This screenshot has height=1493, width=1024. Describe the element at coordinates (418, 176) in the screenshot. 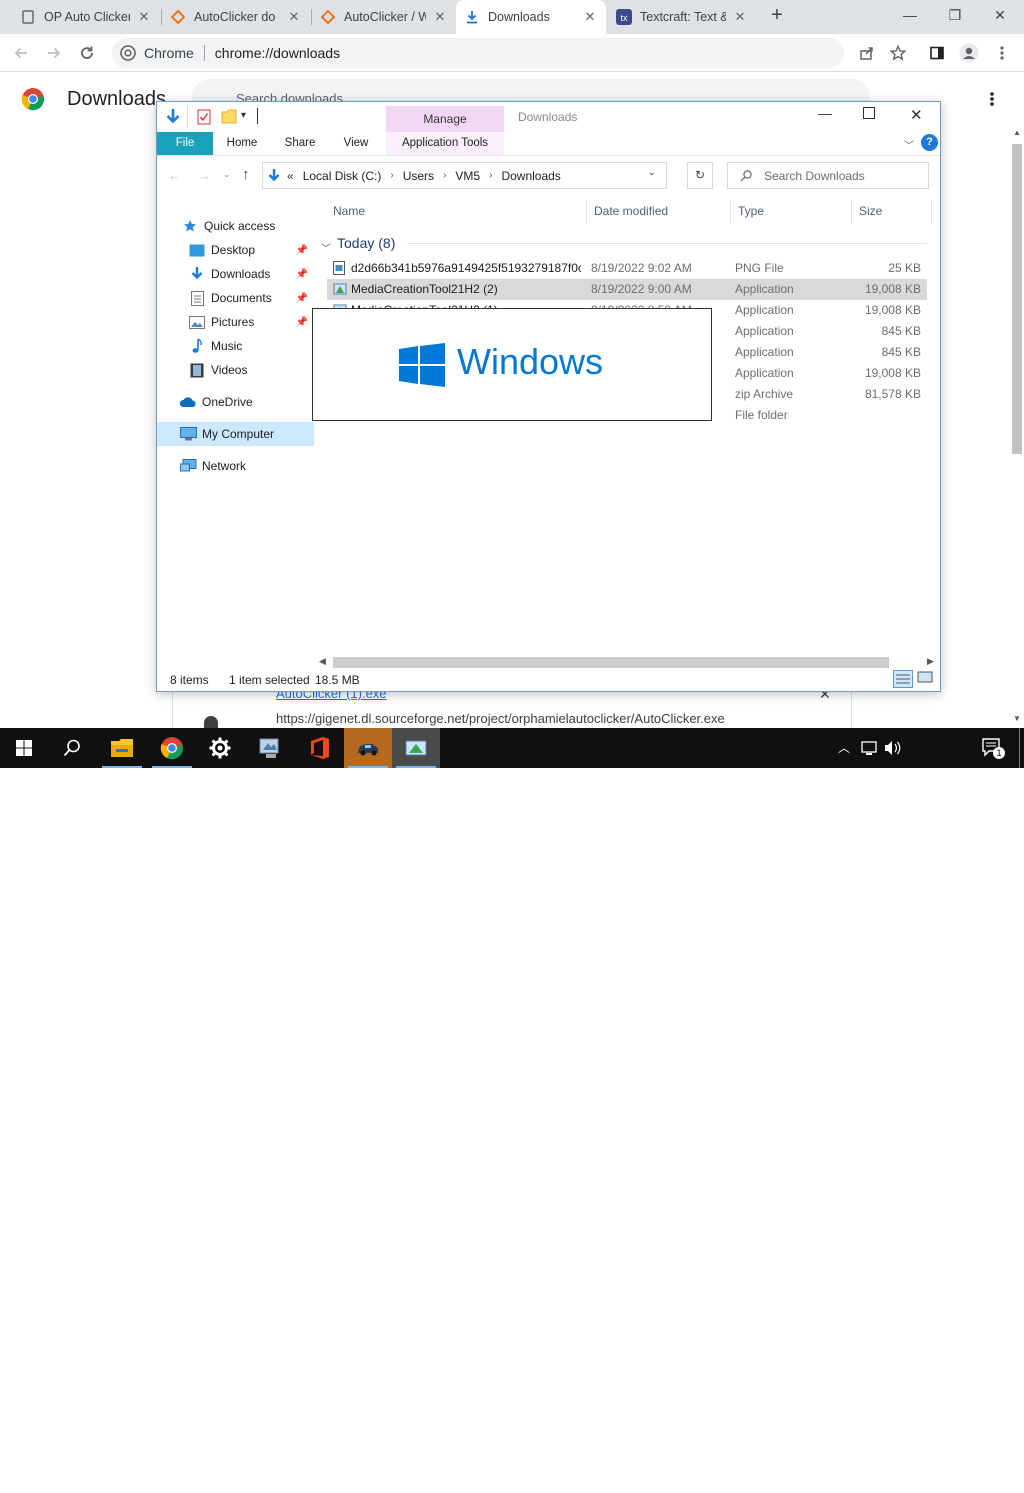

I see `breadcrumb-item: Users` at that location.